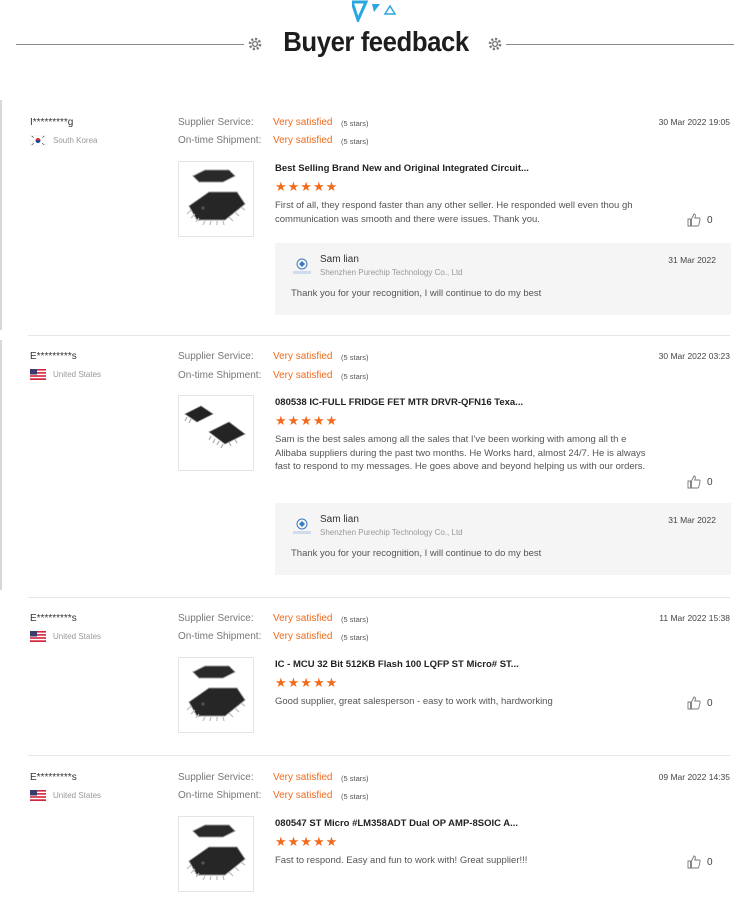 This screenshot has width=750, height=900. What do you see at coordinates (215, 427) in the screenshot?
I see `qfn-chip-icon` at bounding box center [215, 427].